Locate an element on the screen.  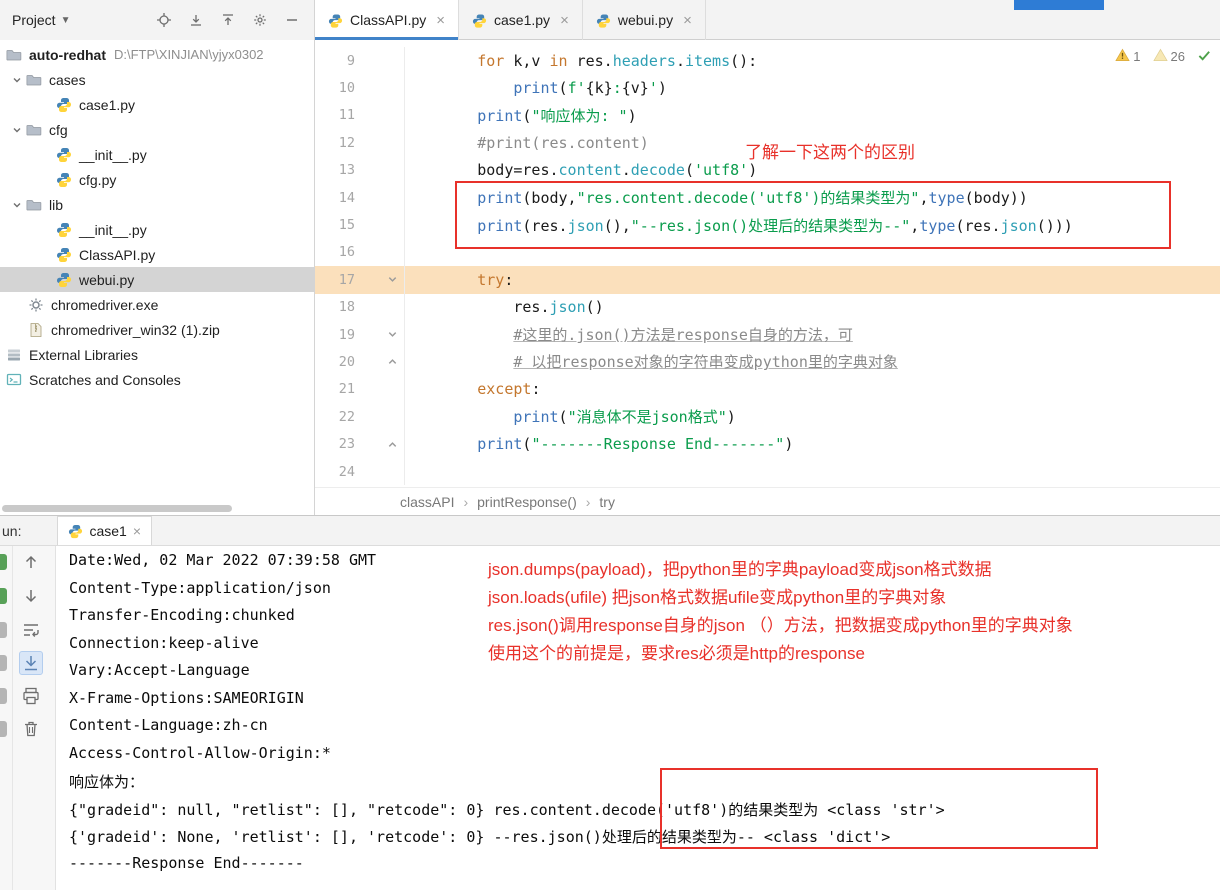
code-text: print(f'{k}:{v}') is located at coordinates (536, 88).